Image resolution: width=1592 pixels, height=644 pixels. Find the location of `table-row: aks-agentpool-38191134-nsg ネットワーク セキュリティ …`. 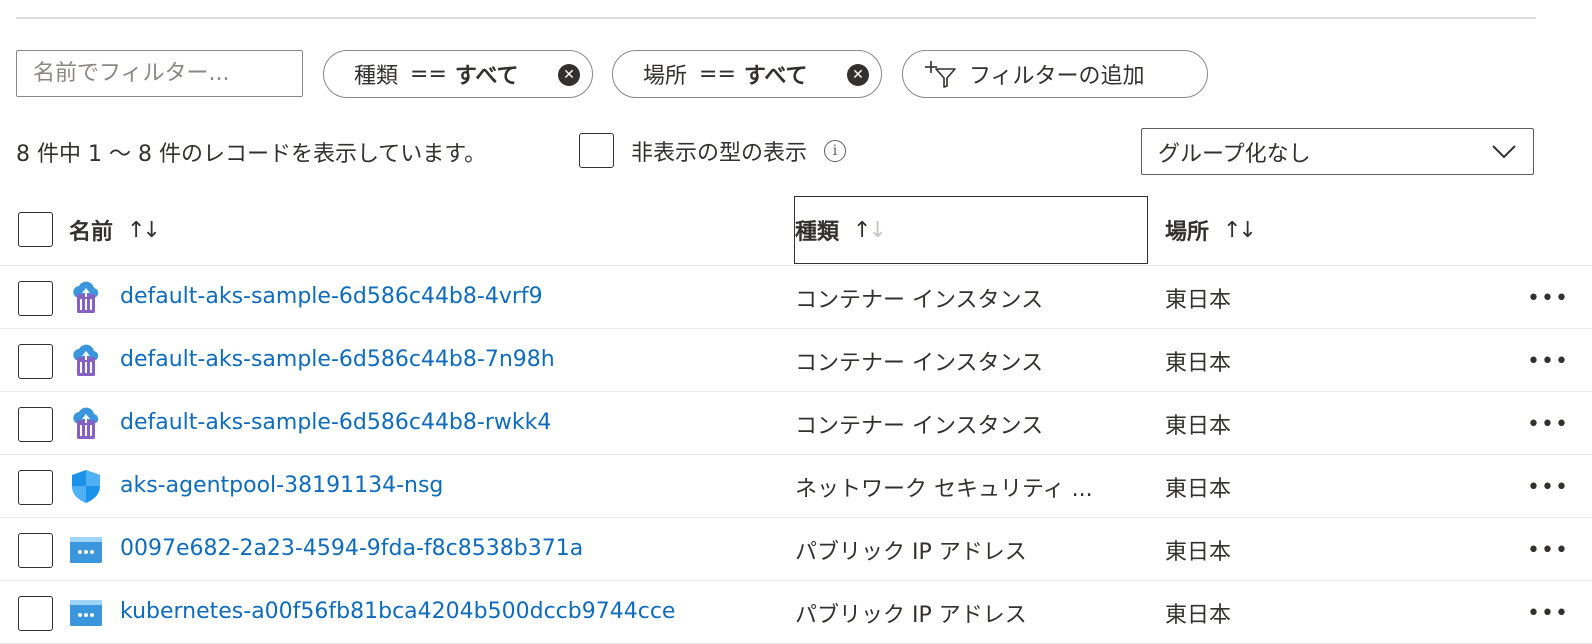

table-row: aks-agentpool-38191134-nsg ネットワーク セキュリティ … is located at coordinates (796, 486).